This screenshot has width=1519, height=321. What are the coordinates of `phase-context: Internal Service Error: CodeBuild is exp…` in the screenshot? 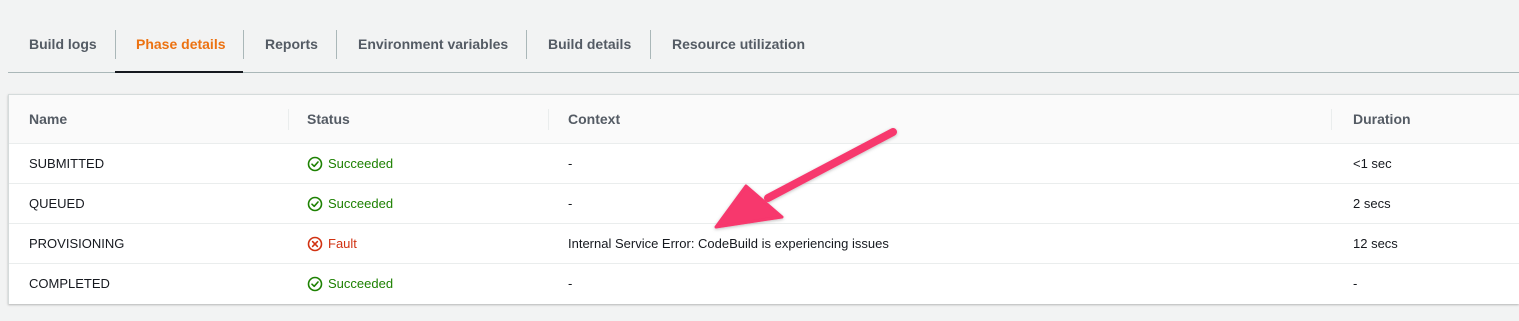 It's located at (728, 243).